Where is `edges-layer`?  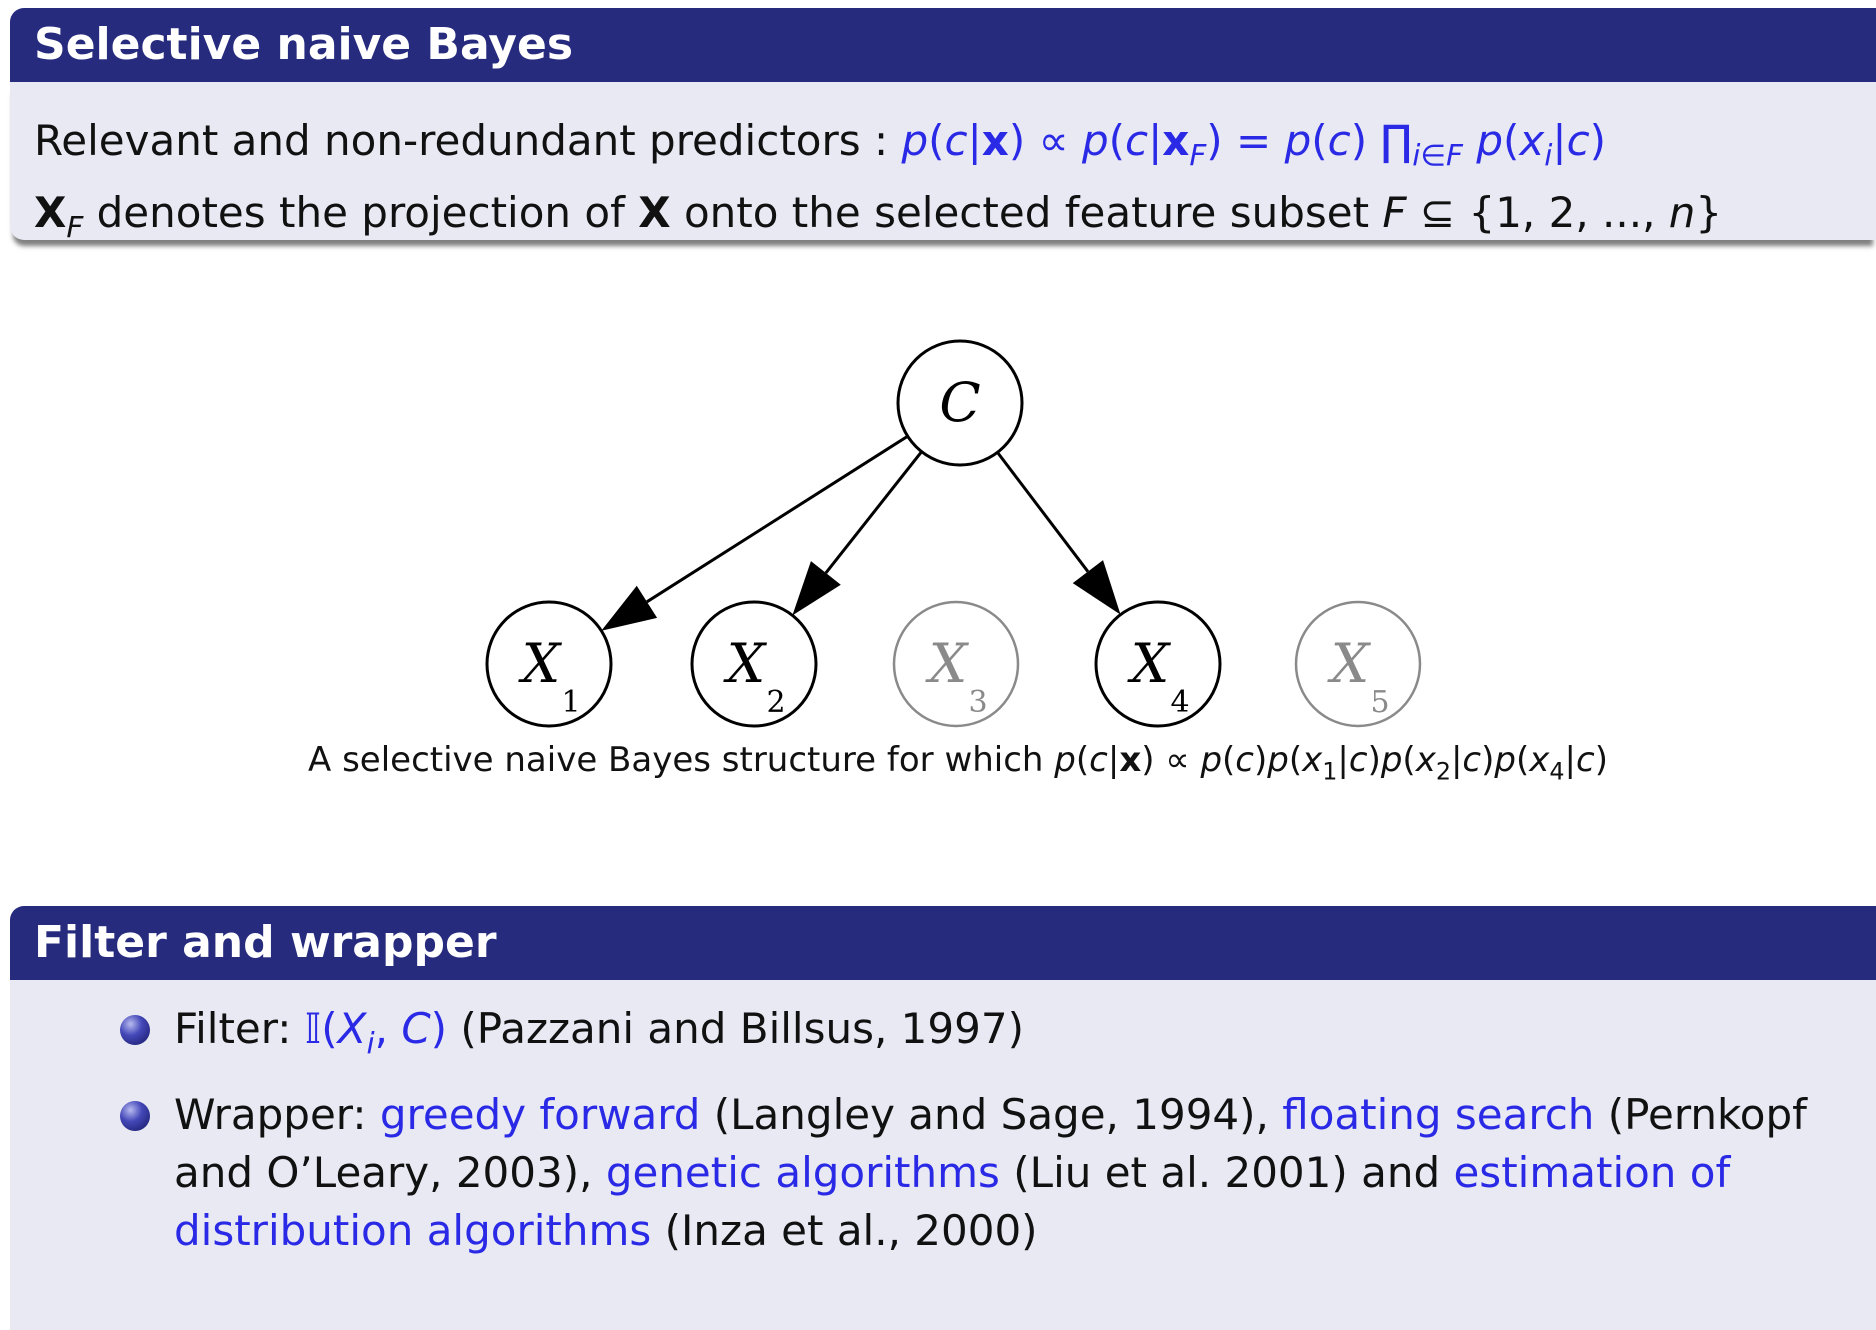 edges-layer is located at coordinates (861, 532).